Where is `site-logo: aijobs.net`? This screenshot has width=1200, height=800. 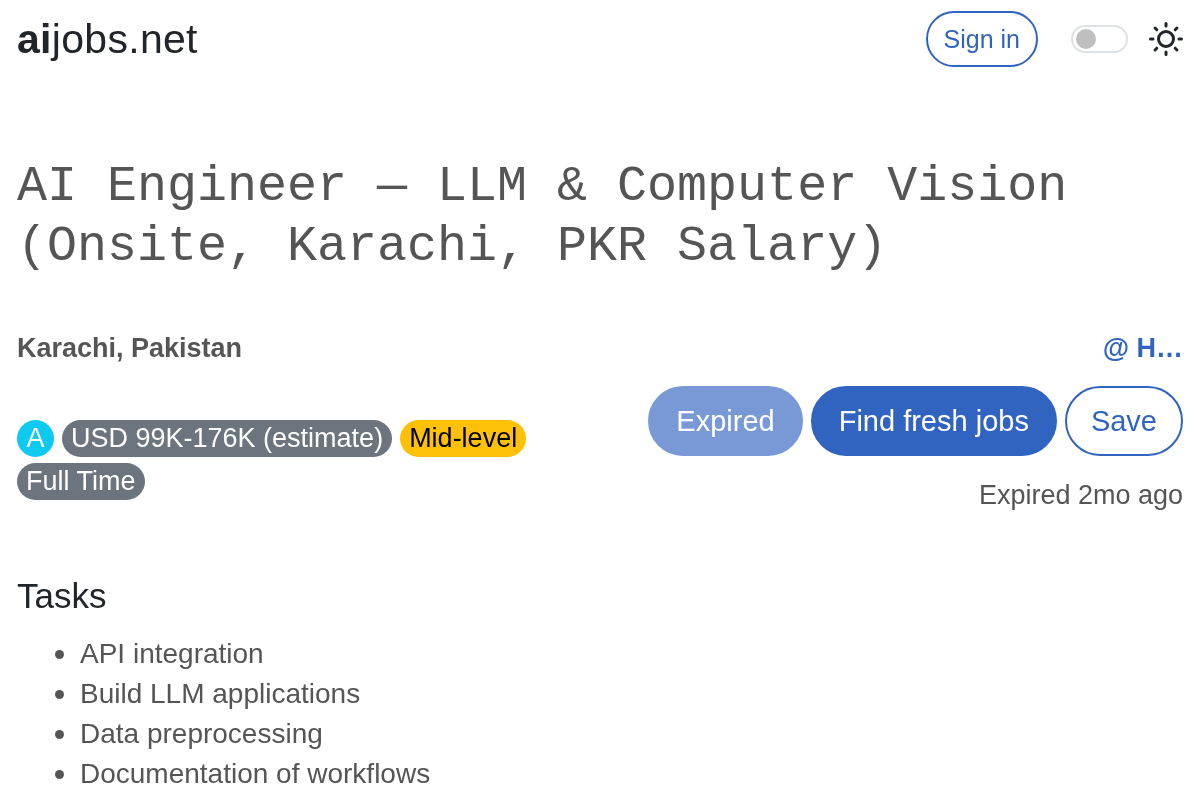 site-logo: aijobs.net is located at coordinates (107, 39).